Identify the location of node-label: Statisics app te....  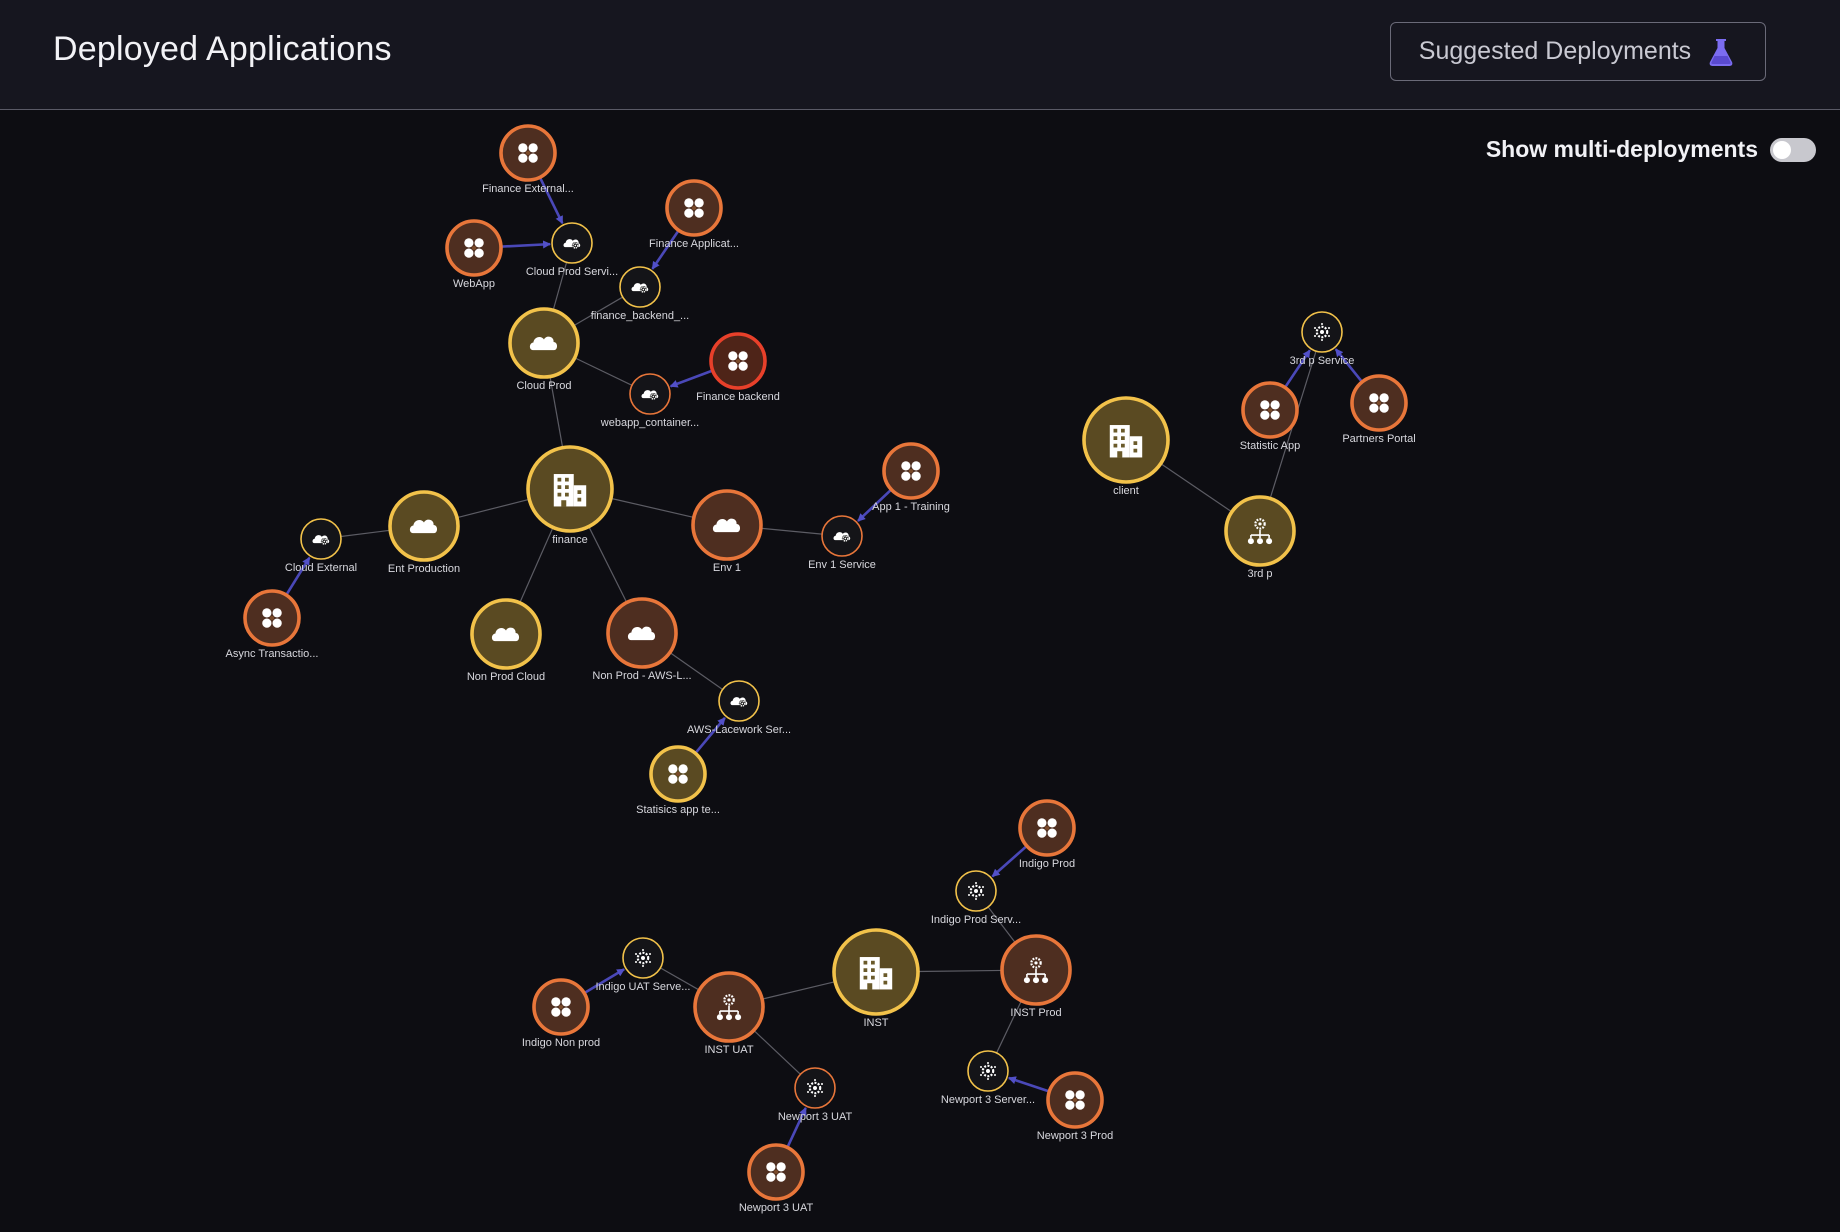
(678, 810).